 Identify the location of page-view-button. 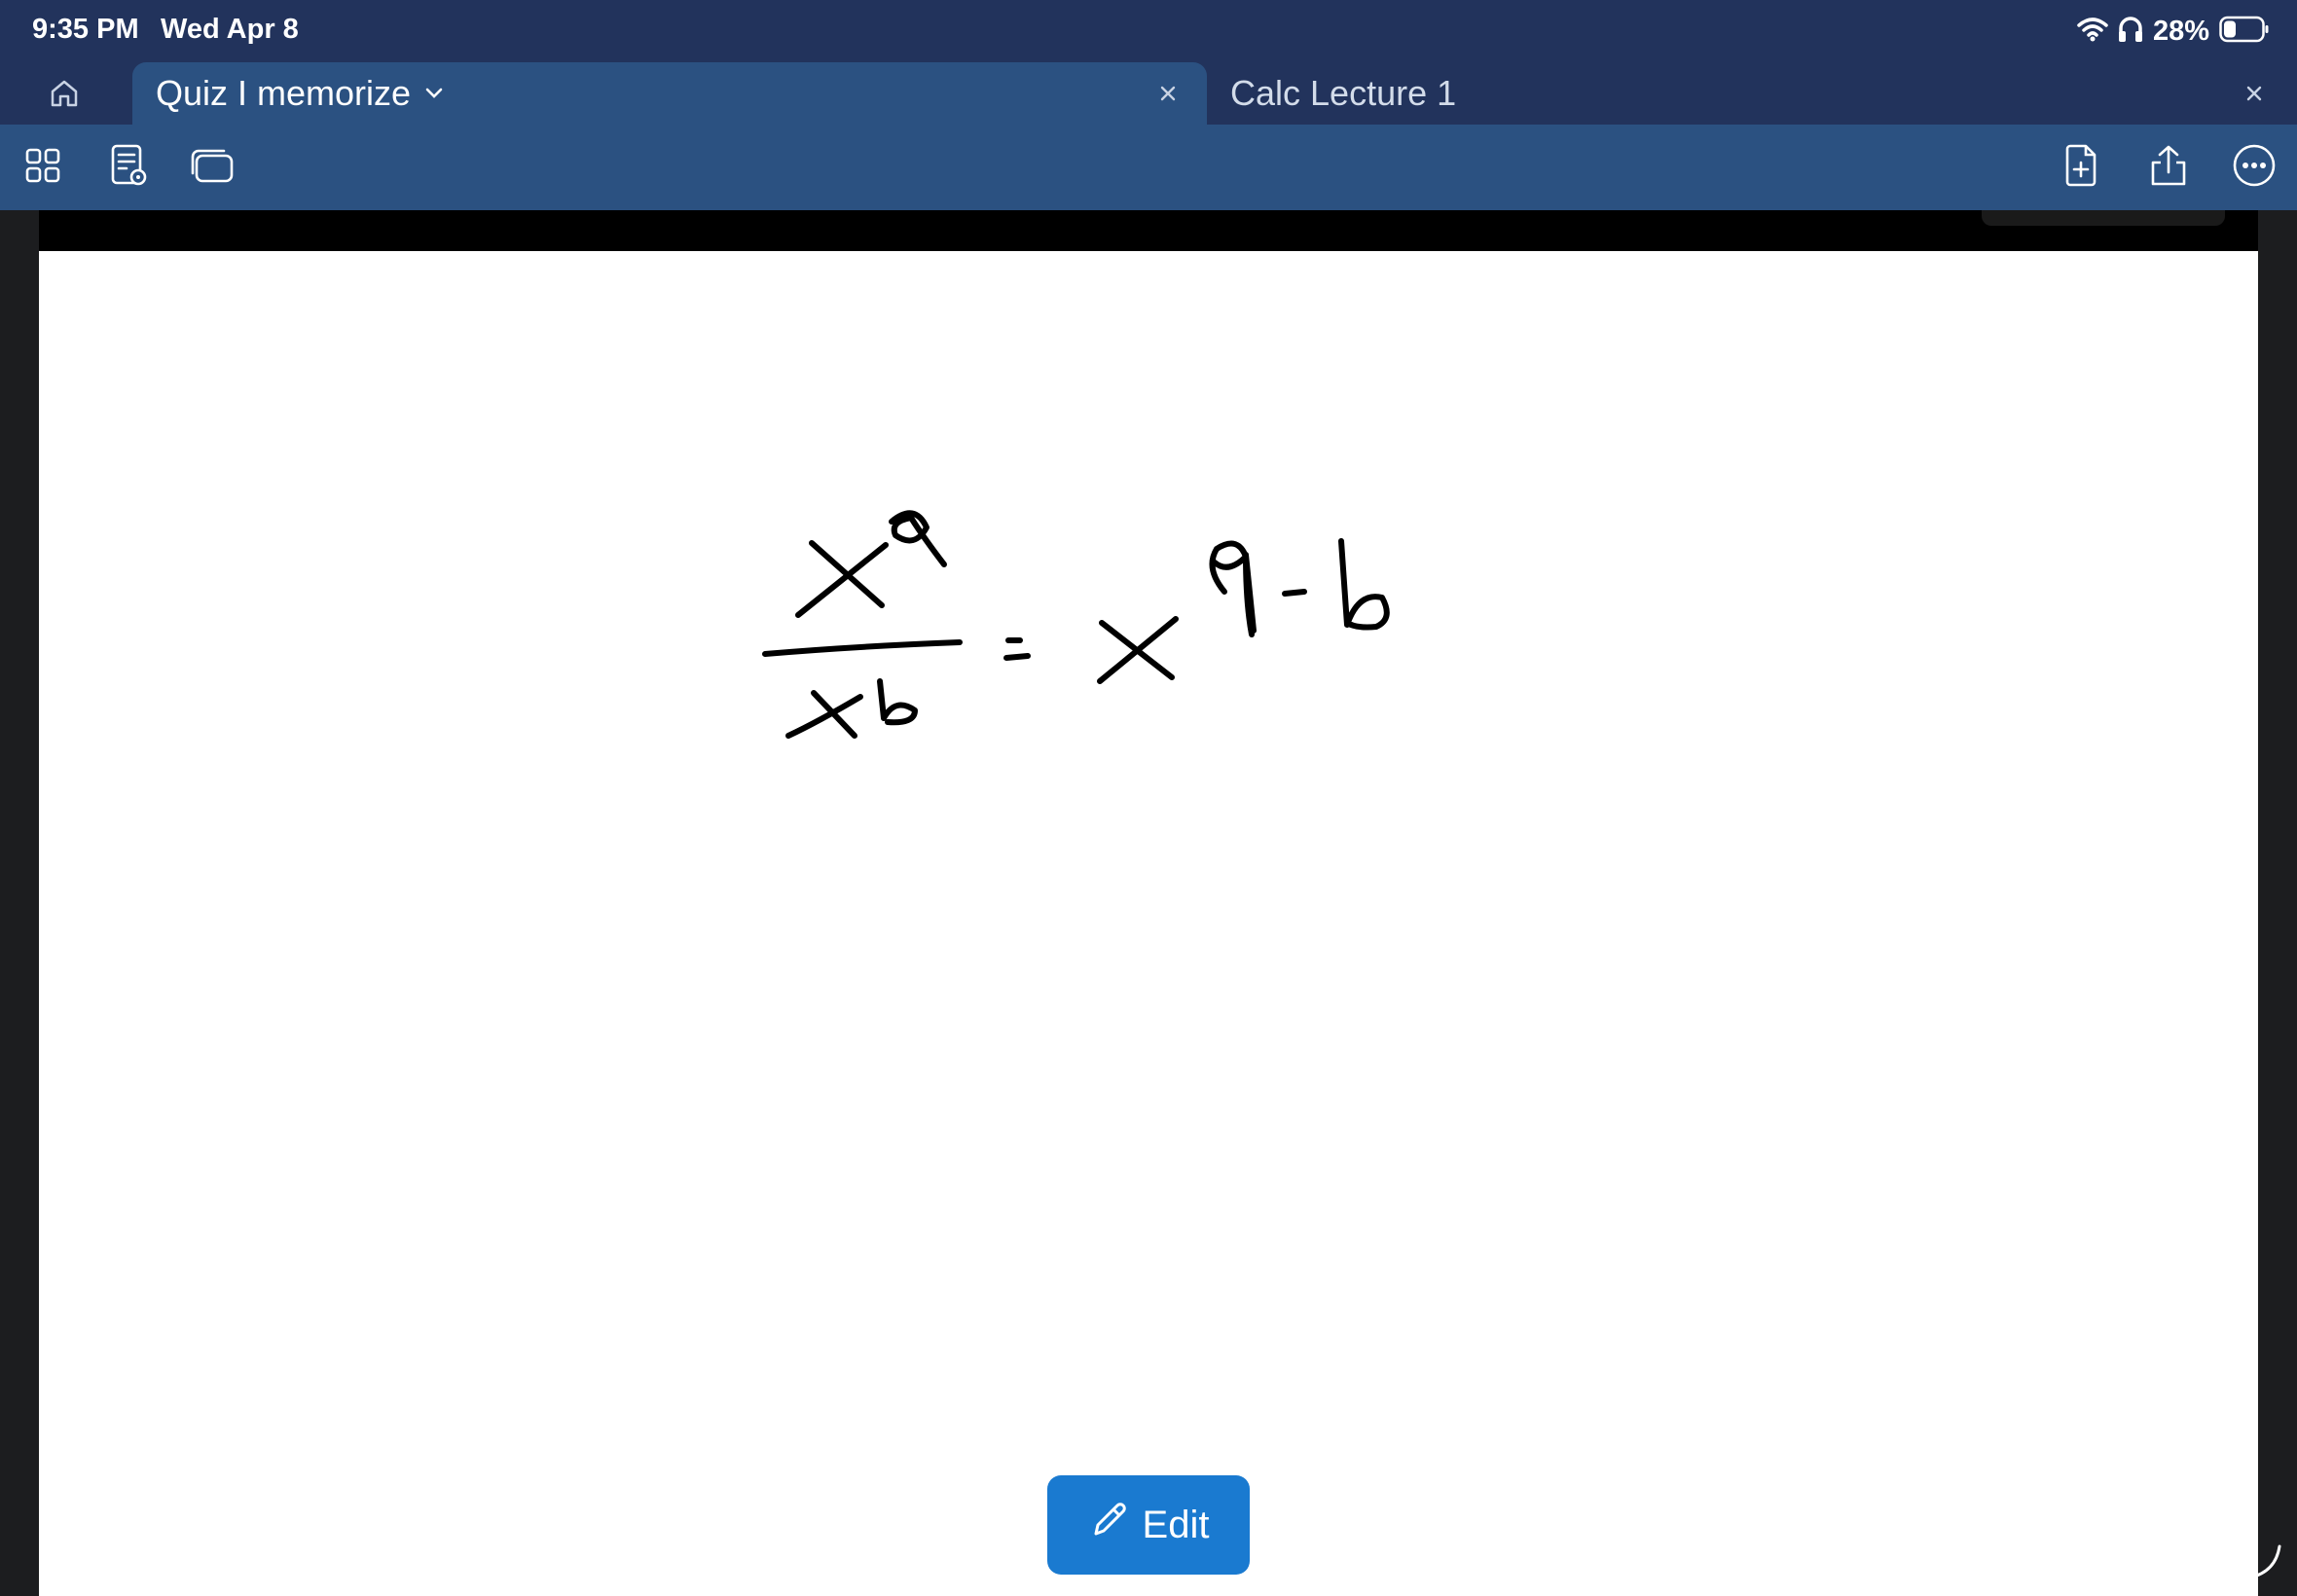
(128, 168).